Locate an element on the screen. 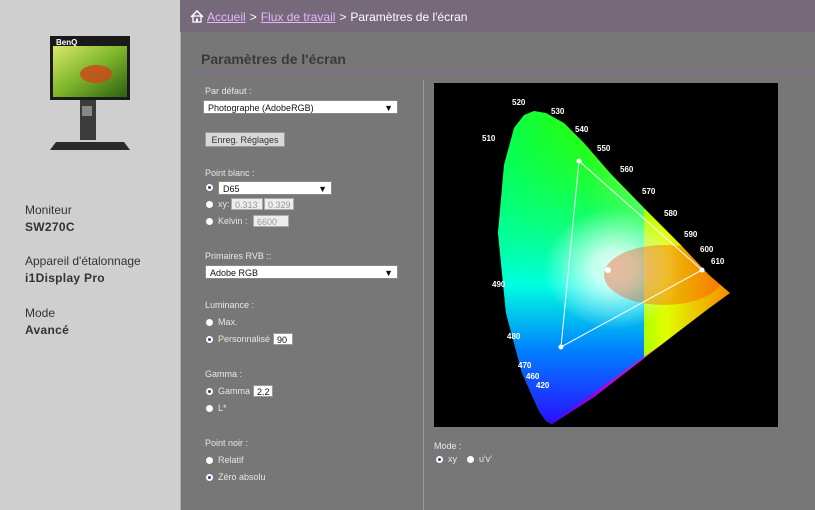 This screenshot has width=815, height=510. wavelength-label: 420 is located at coordinates (543, 385).